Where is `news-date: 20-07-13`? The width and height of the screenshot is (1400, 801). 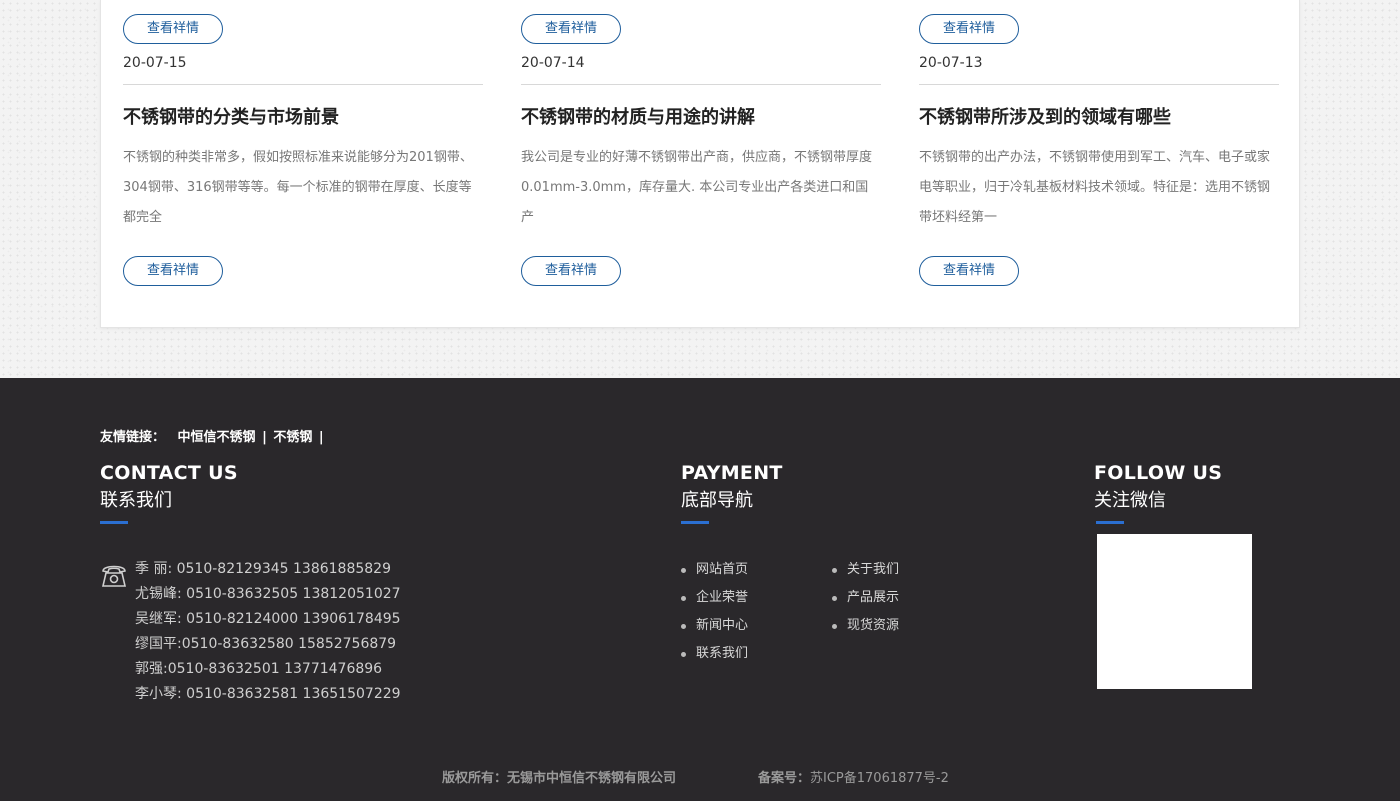
news-date: 20-07-13 is located at coordinates (951, 63).